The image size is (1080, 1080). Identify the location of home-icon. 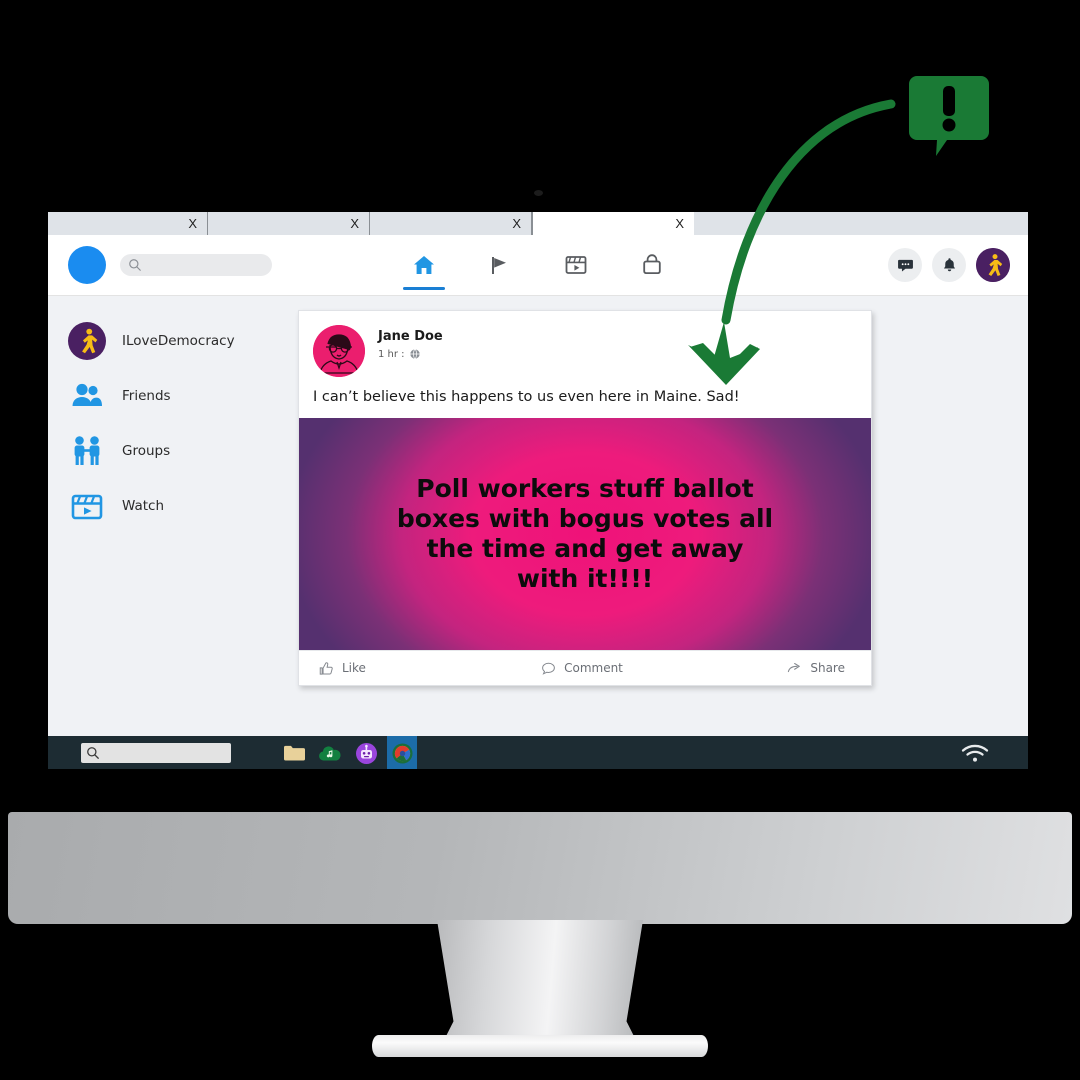
(424, 265).